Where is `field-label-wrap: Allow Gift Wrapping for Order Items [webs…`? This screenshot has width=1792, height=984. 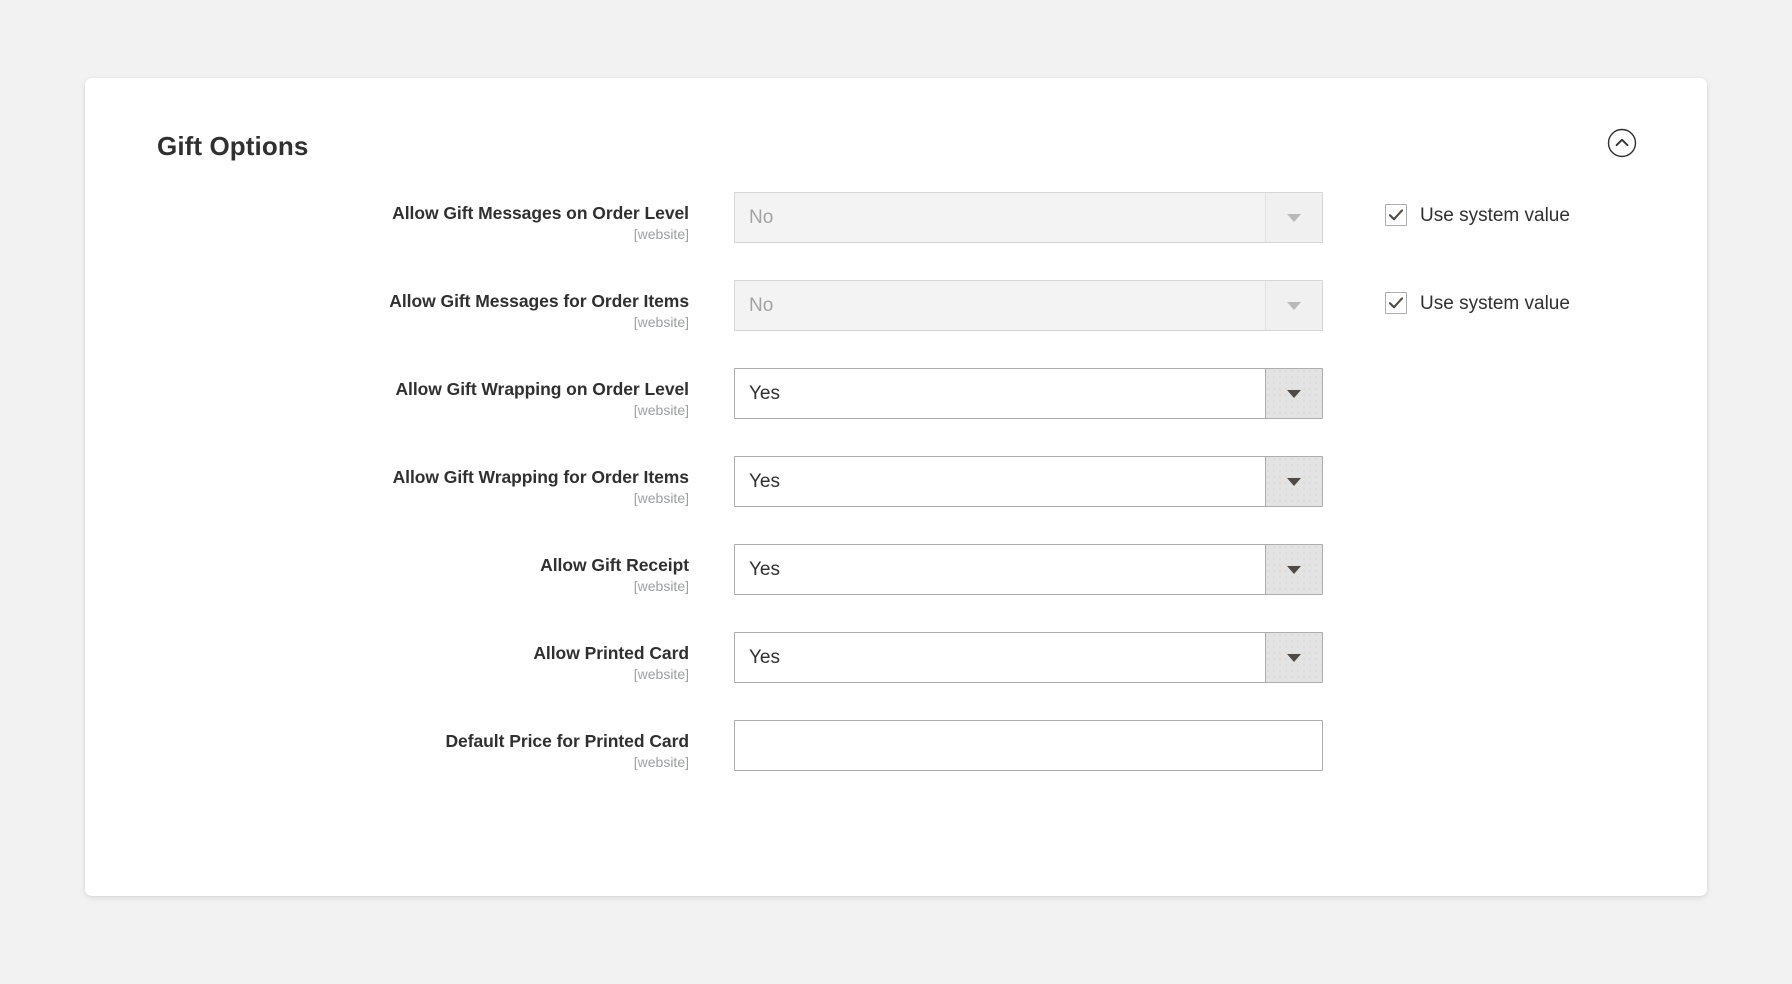 field-label-wrap: Allow Gift Wrapping for Order Items [webs… is located at coordinates (398, 487).